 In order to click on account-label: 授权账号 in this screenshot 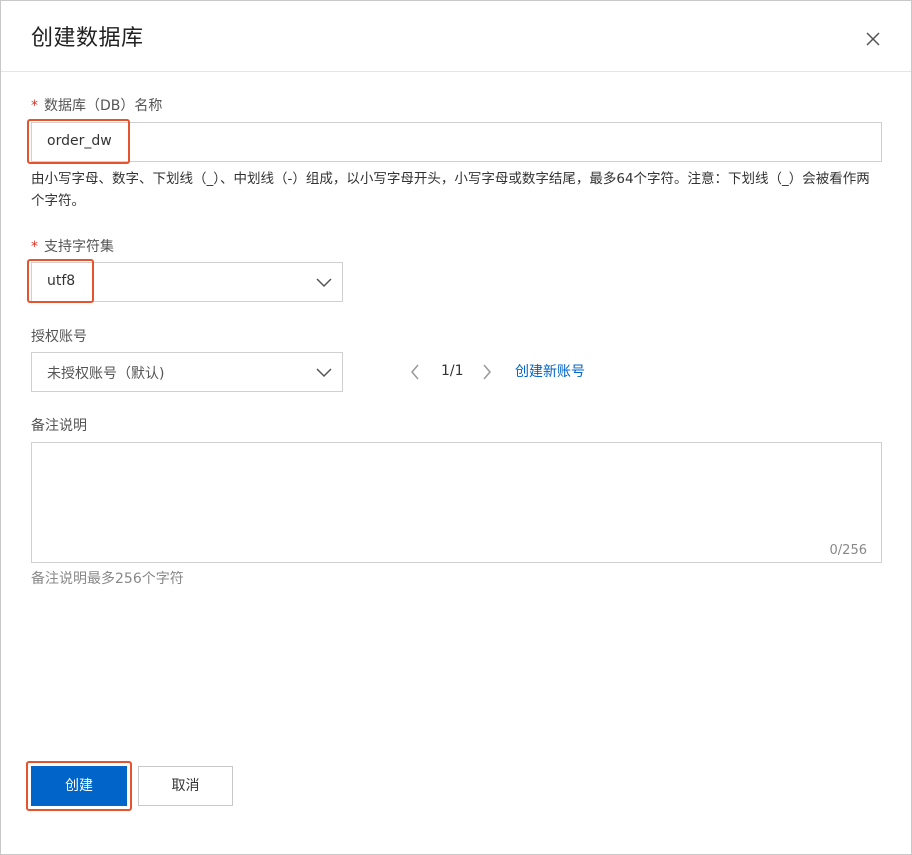, I will do `click(59, 337)`.